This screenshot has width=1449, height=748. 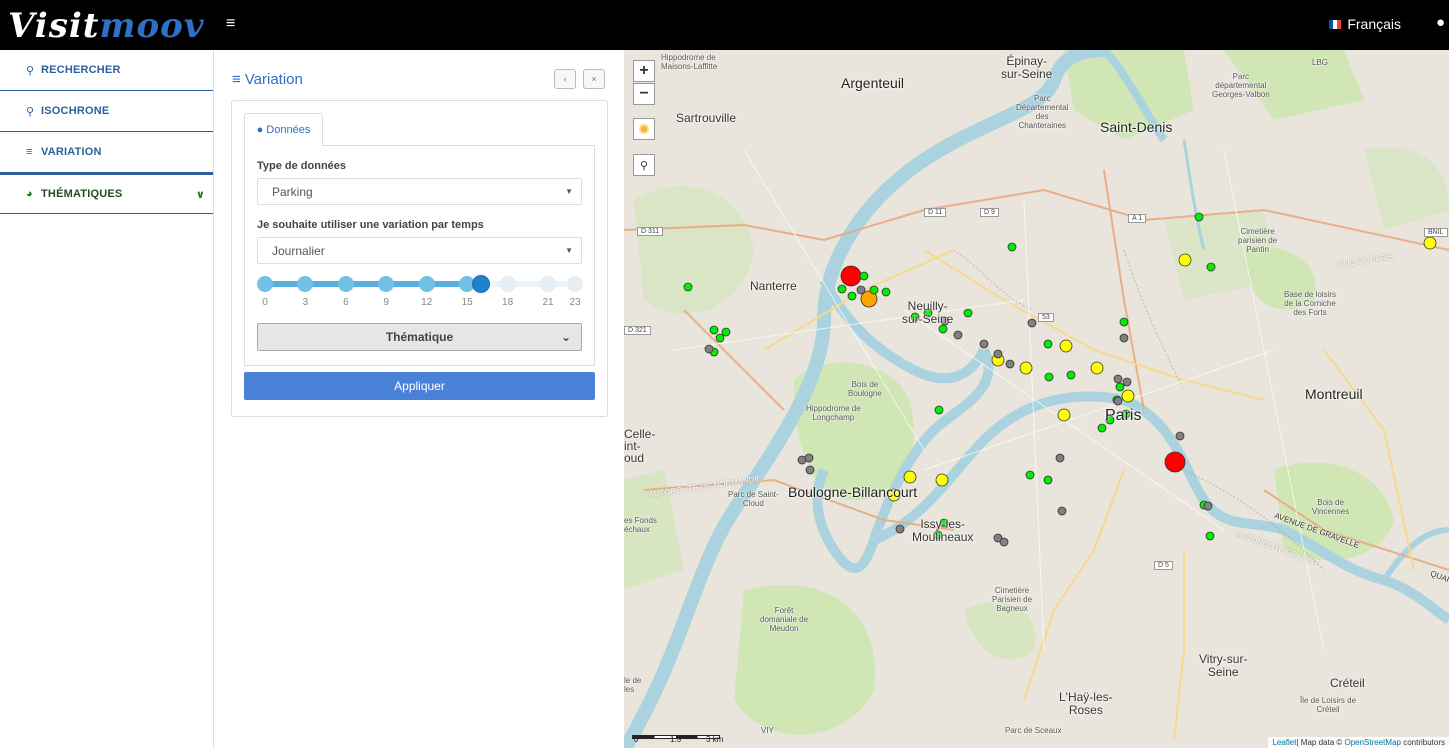 I want to click on map-search-button: ⚲, so click(x=644, y=165).